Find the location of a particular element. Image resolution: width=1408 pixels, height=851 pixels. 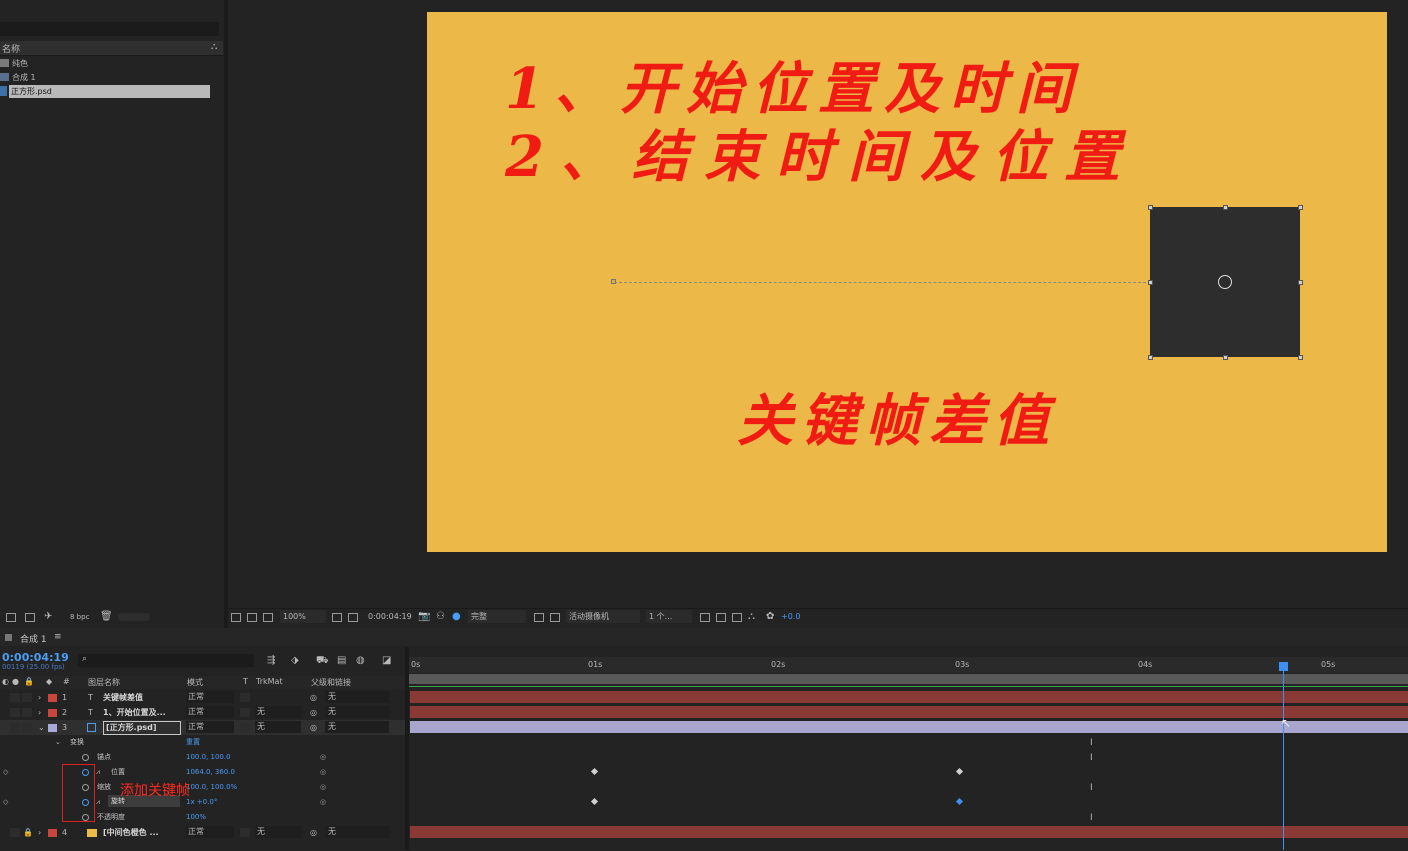

hierarchy-icon: ⛬ is located at coordinates (214, 47).